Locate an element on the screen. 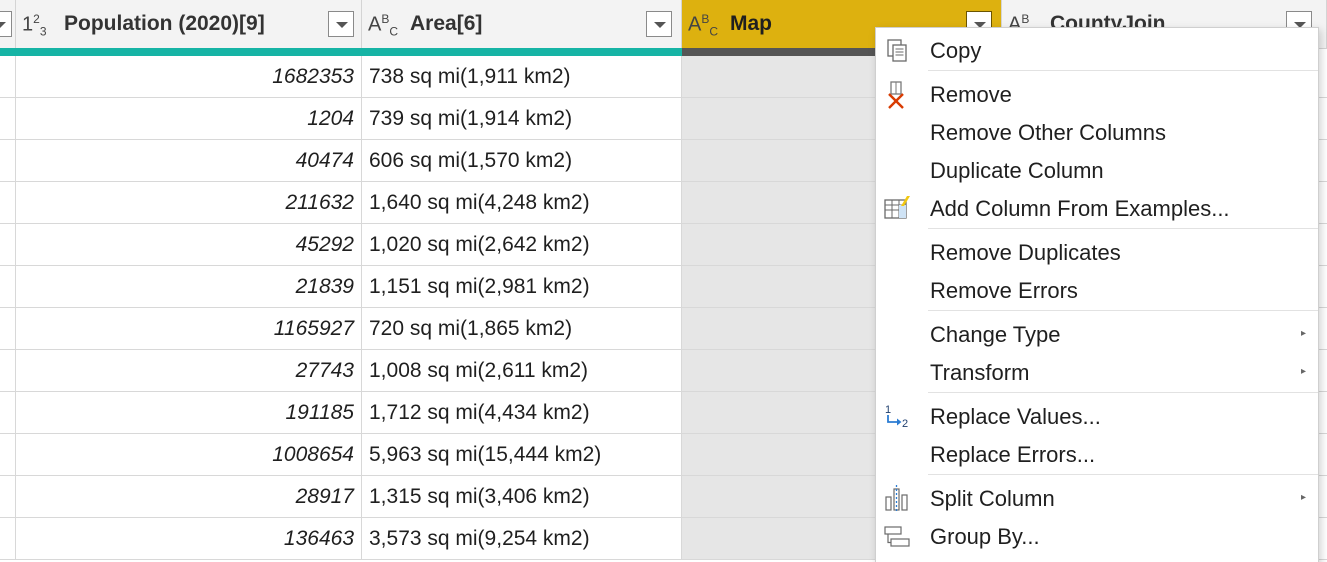 The height and width of the screenshot is (562, 1327). area-cell: 1,151 sq mi(2,981 km2) is located at coordinates (522, 286).